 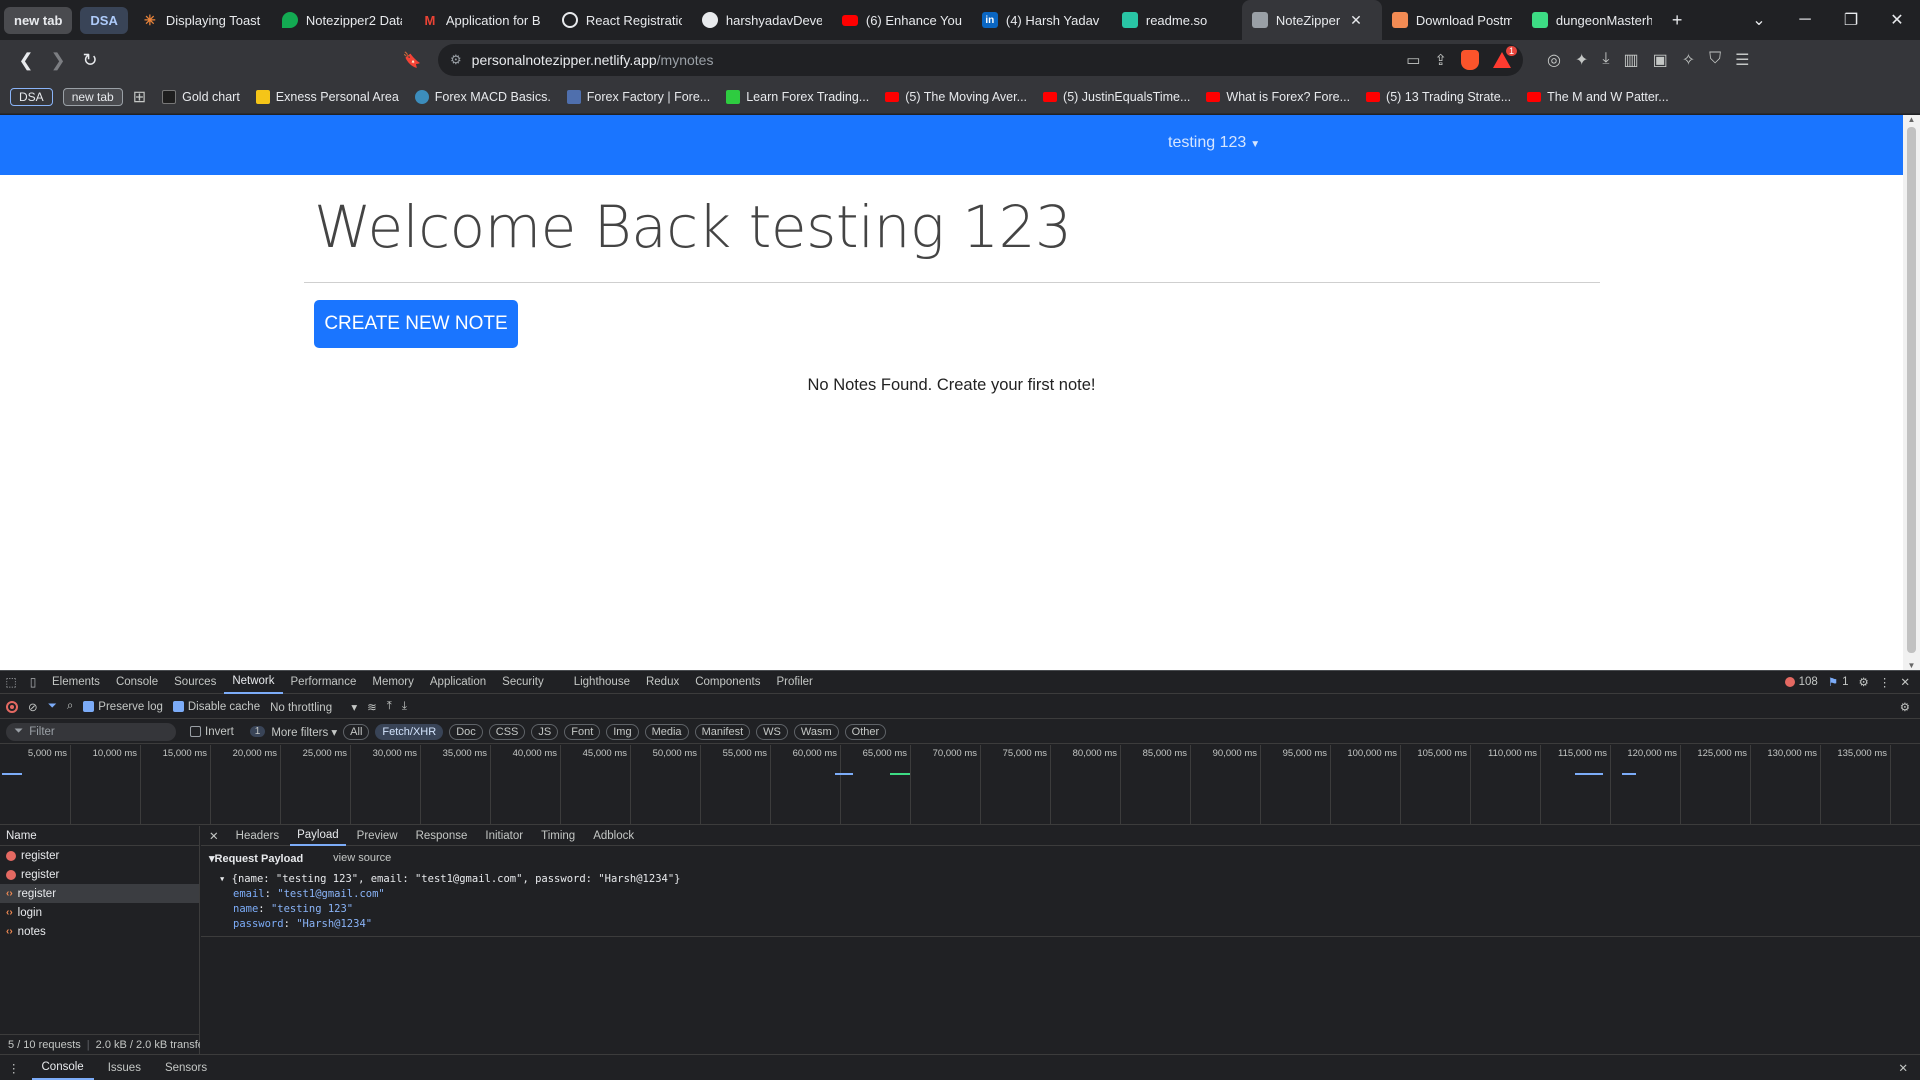 I want to click on type-filter-chip: Other, so click(x=865, y=731).